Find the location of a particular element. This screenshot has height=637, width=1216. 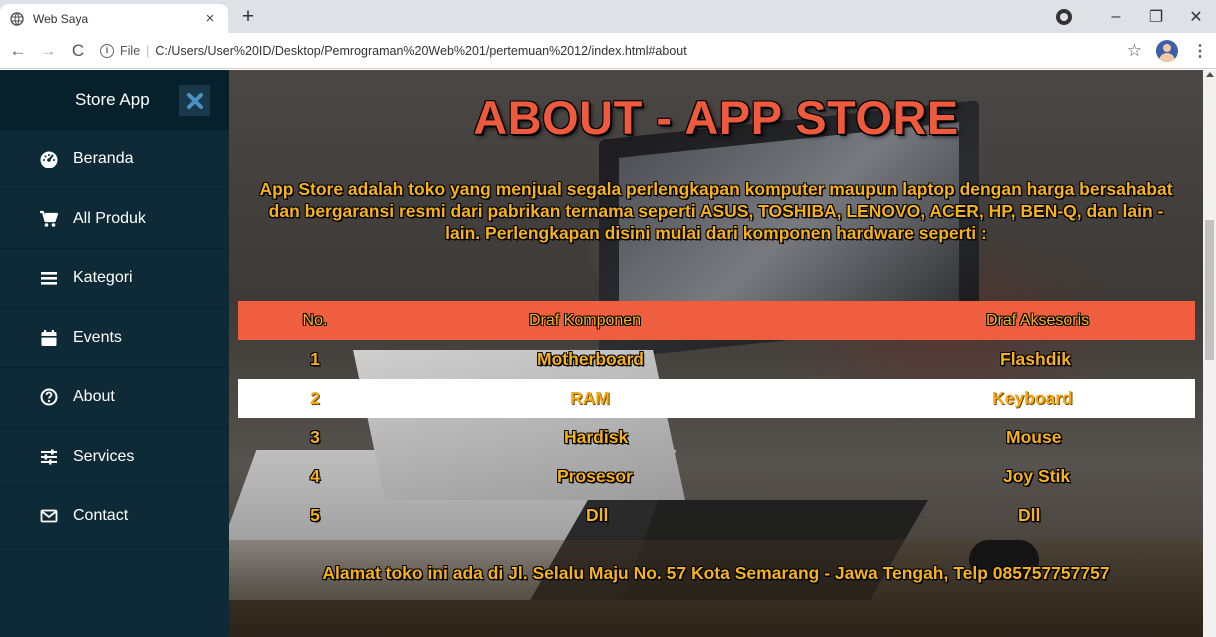

cell-komponen-text: Dll is located at coordinates (597, 515).